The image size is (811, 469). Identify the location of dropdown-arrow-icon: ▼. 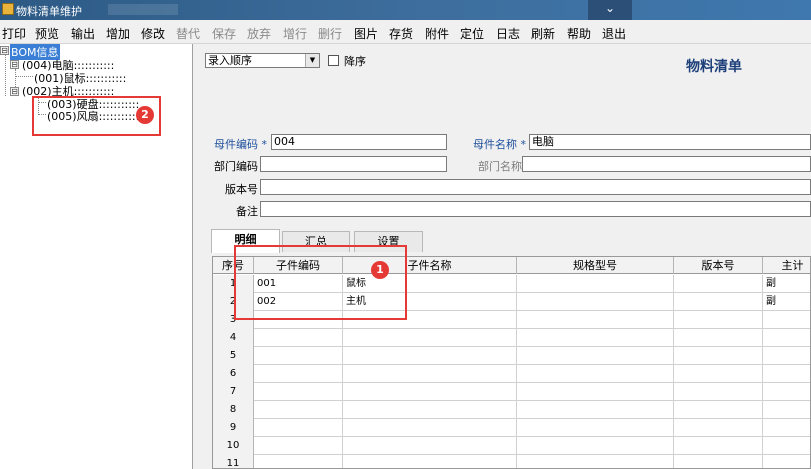
(312, 60).